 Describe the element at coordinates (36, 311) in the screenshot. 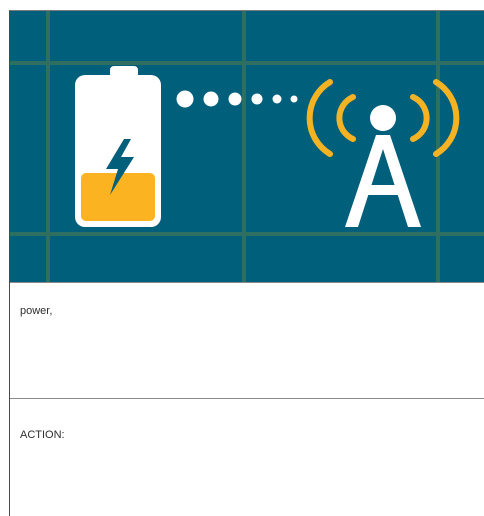

I see `power-label: power,` at that location.